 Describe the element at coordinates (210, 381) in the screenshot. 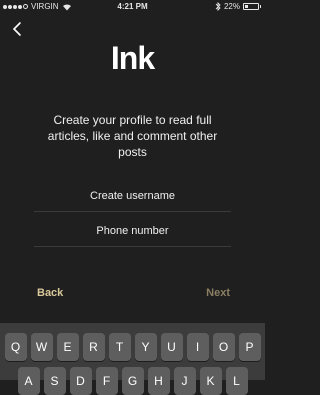

I see `key-k: K` at that location.